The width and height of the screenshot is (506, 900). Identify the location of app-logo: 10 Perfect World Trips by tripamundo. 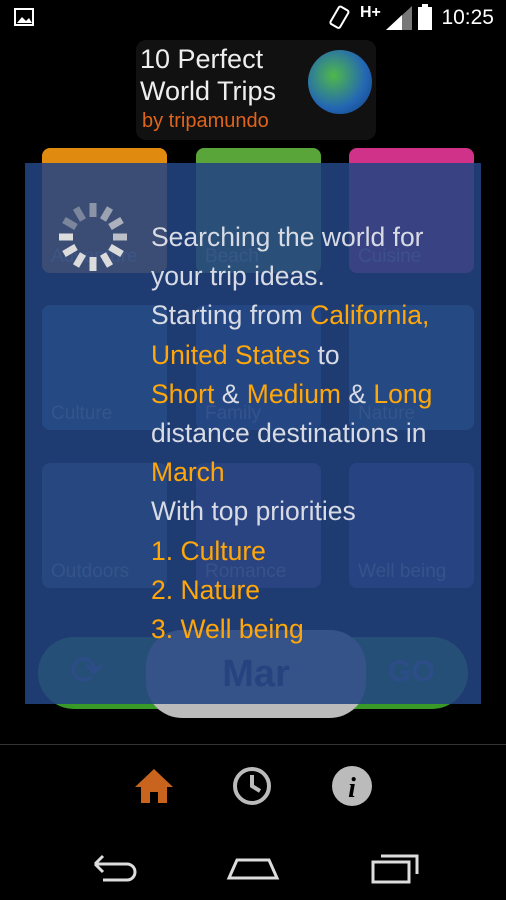
(256, 90).